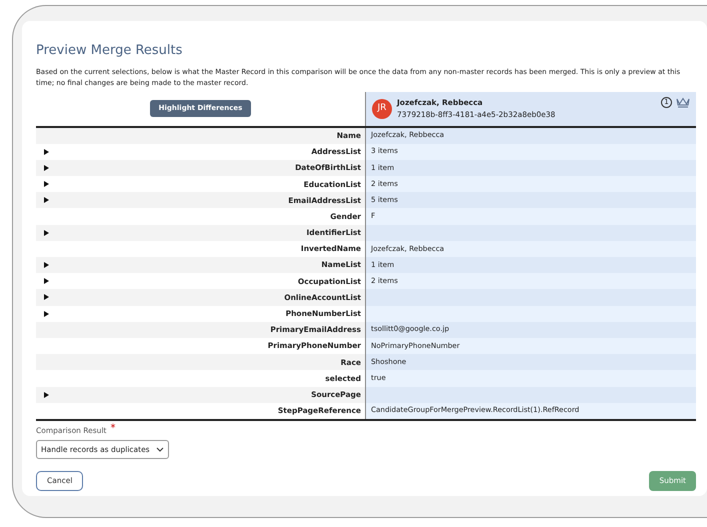 Image resolution: width=707 pixels, height=527 pixels. I want to click on required-mark: *, so click(113, 430).